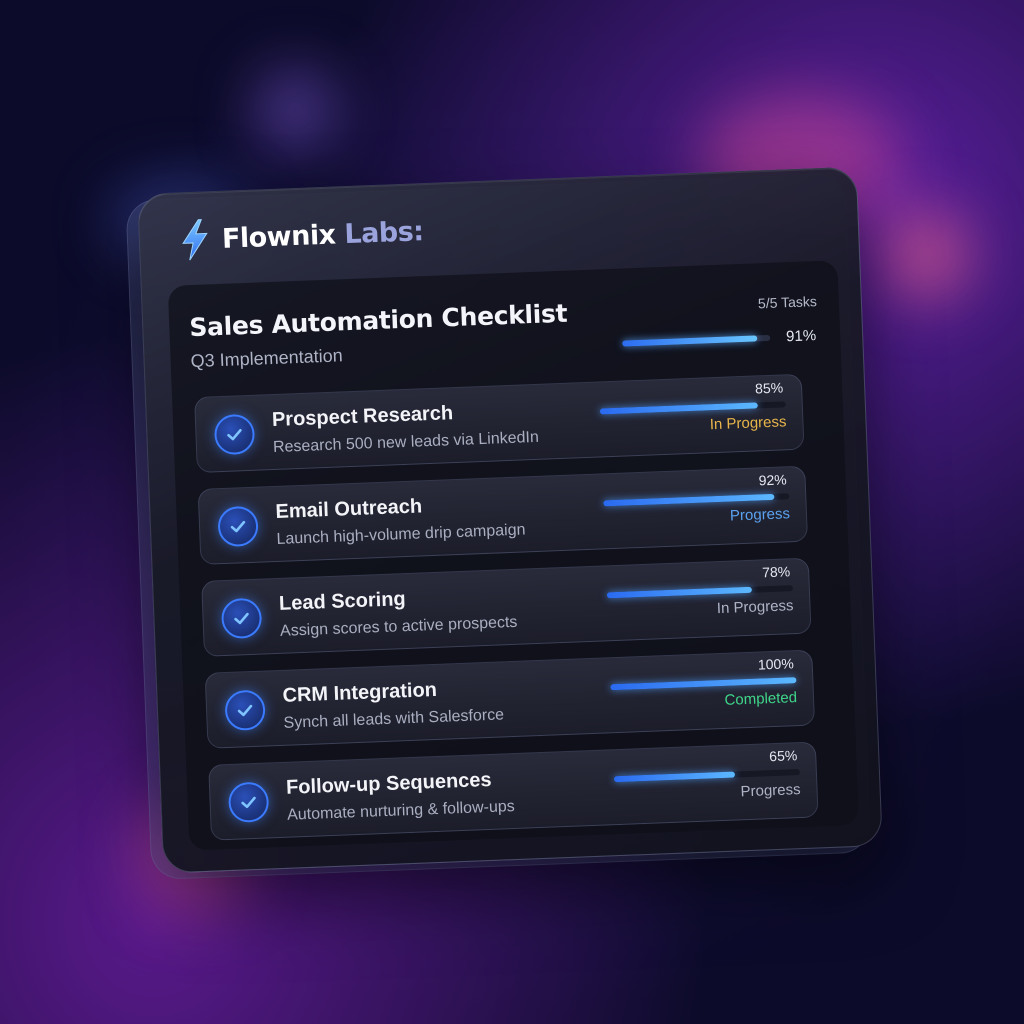  What do you see at coordinates (362, 417) in the screenshot?
I see `task-title: Prospect Research` at bounding box center [362, 417].